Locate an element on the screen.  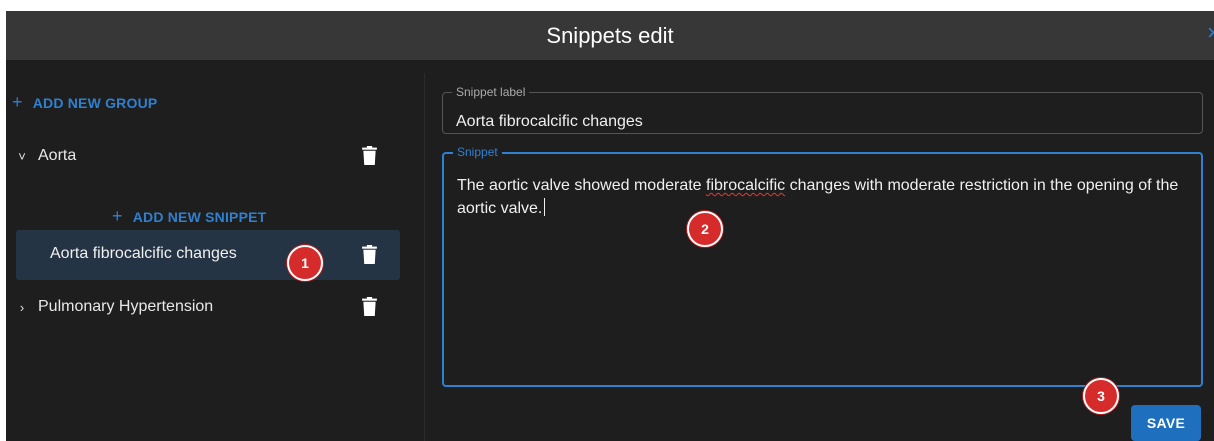
chevron-right-icon: › is located at coordinates (22, 307).